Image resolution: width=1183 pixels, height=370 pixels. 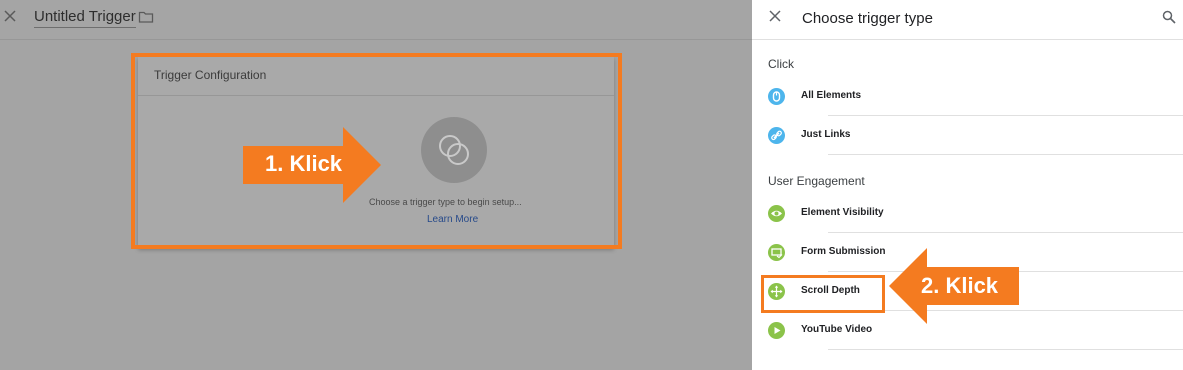 I want to click on panel-header: Choose trigger type, so click(x=967, y=20).